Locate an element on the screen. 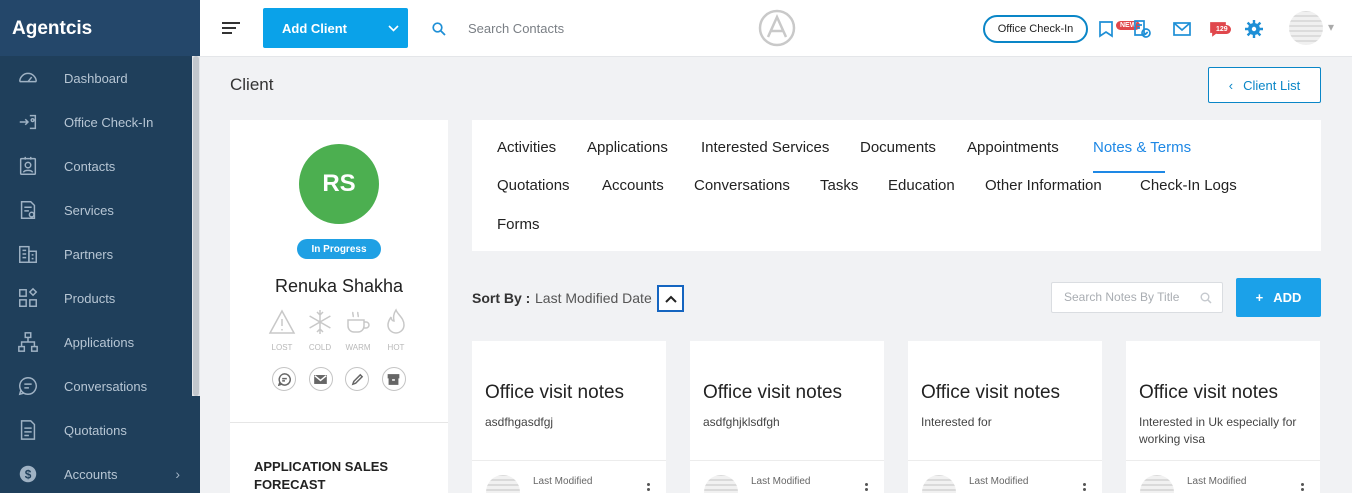  rating-lost: LOST is located at coordinates (282, 330).